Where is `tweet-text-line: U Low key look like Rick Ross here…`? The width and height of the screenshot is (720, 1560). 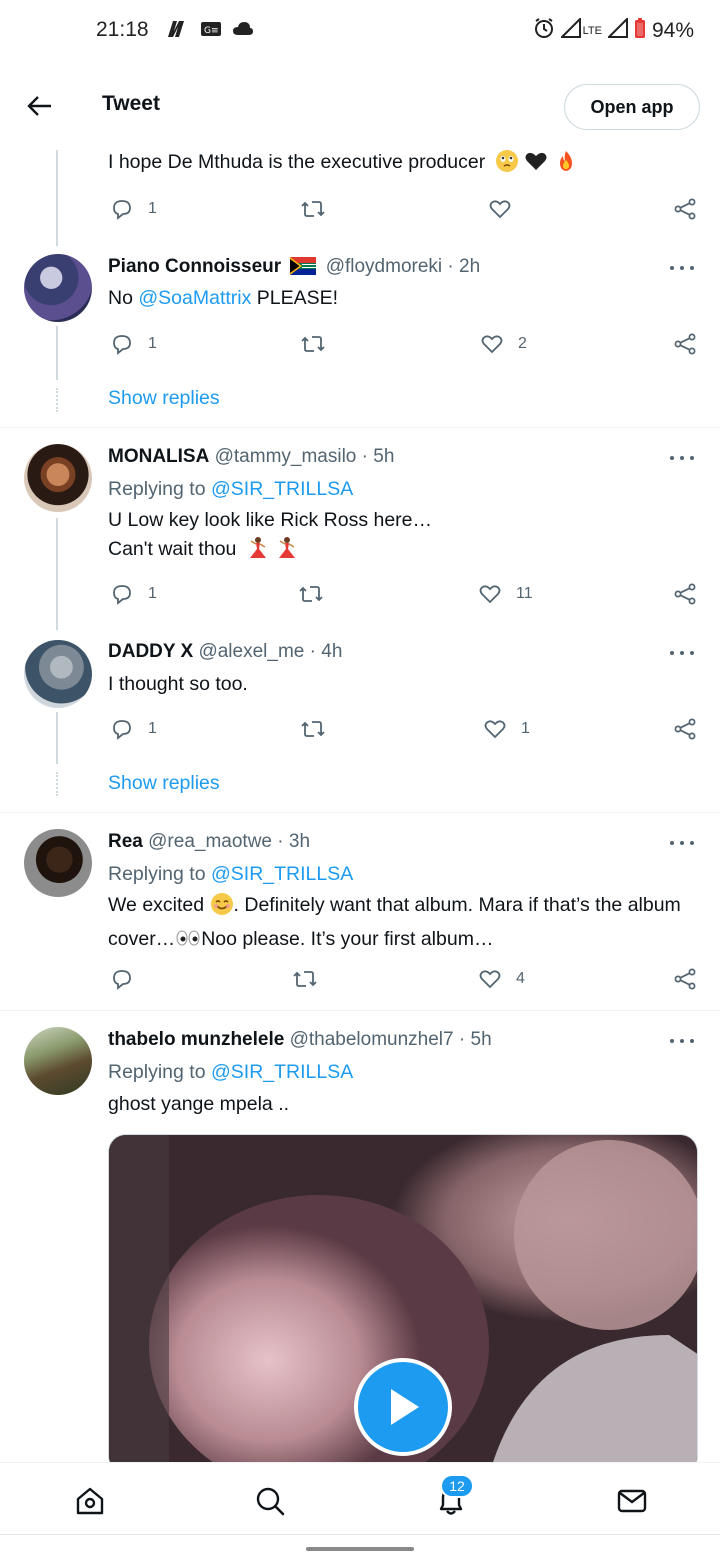
tweet-text-line: U Low key look like Rick Ross here… is located at coordinates (270, 520).